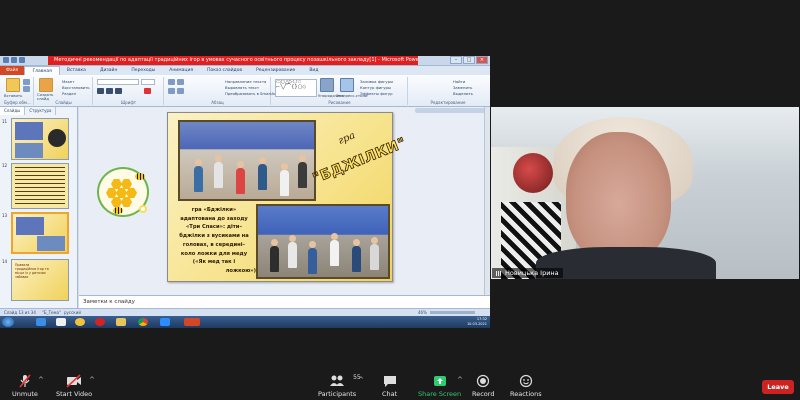 This screenshot has height=400, width=800. What do you see at coordinates (452, 312) in the screenshot?
I see `zoom-slider-track` at bounding box center [452, 312].